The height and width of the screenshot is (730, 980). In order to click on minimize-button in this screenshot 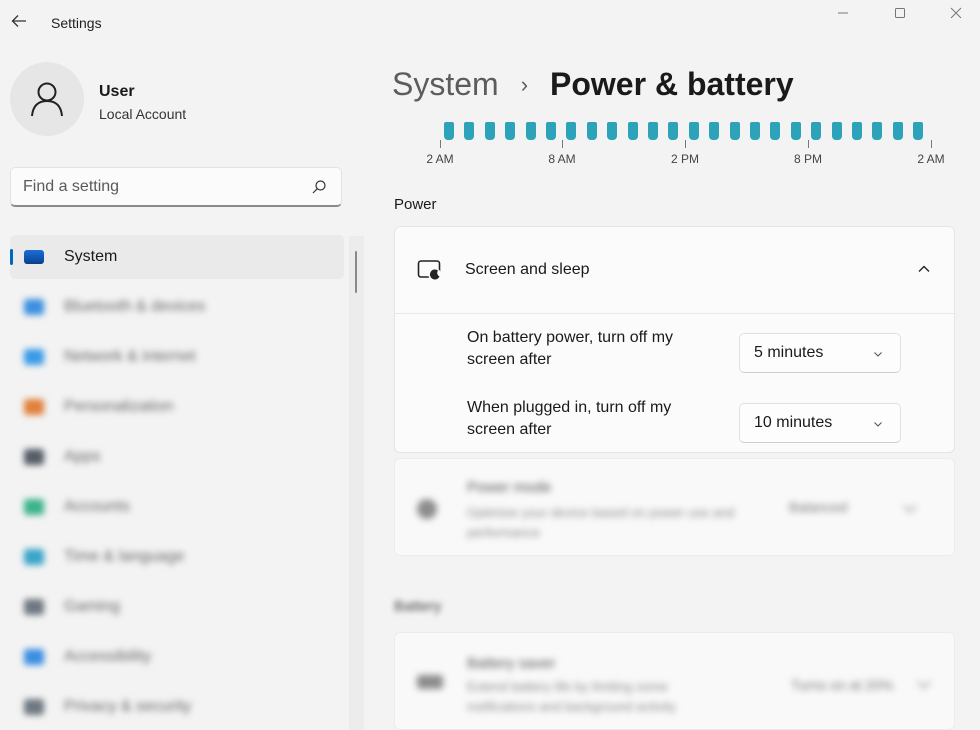, I will do `click(843, 13)`.